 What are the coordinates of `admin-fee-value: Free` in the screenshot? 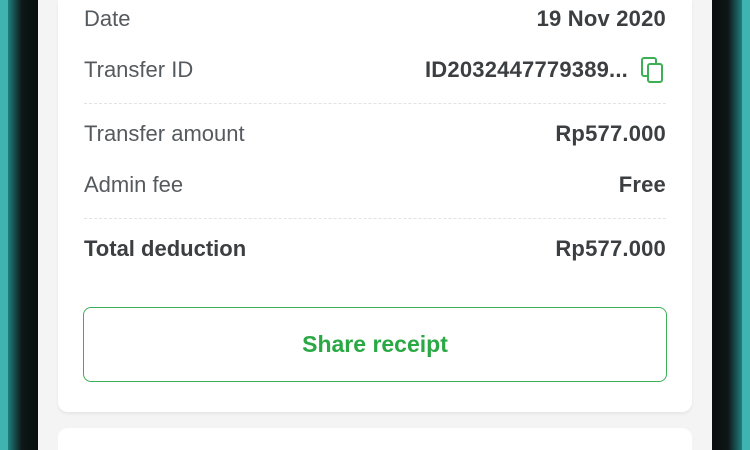 It's located at (642, 184).